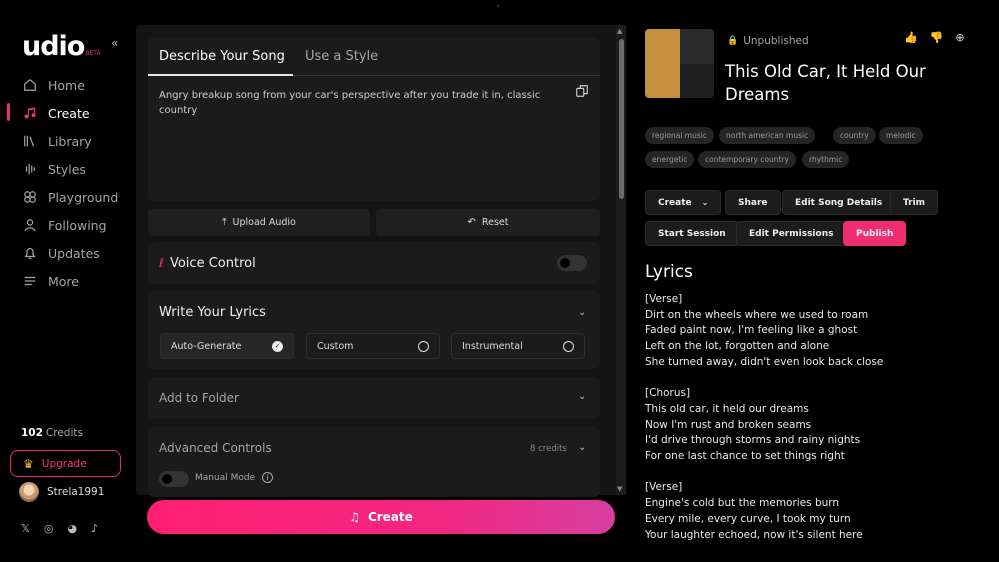  I want to click on tab-describe-your-song: Describe Your Song, so click(222, 56).